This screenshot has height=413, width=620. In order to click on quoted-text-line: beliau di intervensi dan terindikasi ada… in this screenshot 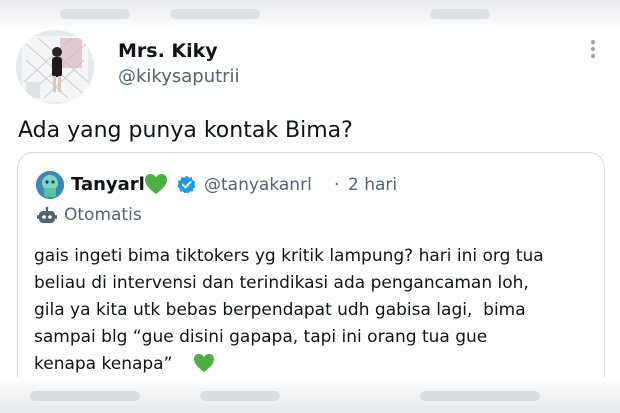, I will do `click(281, 283)`.